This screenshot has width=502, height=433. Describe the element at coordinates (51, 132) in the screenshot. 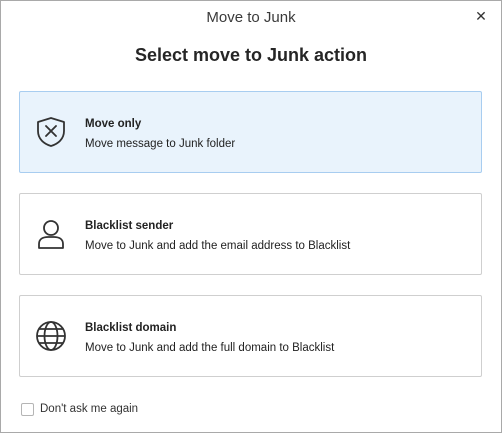

I see `shield-x-icon` at that location.